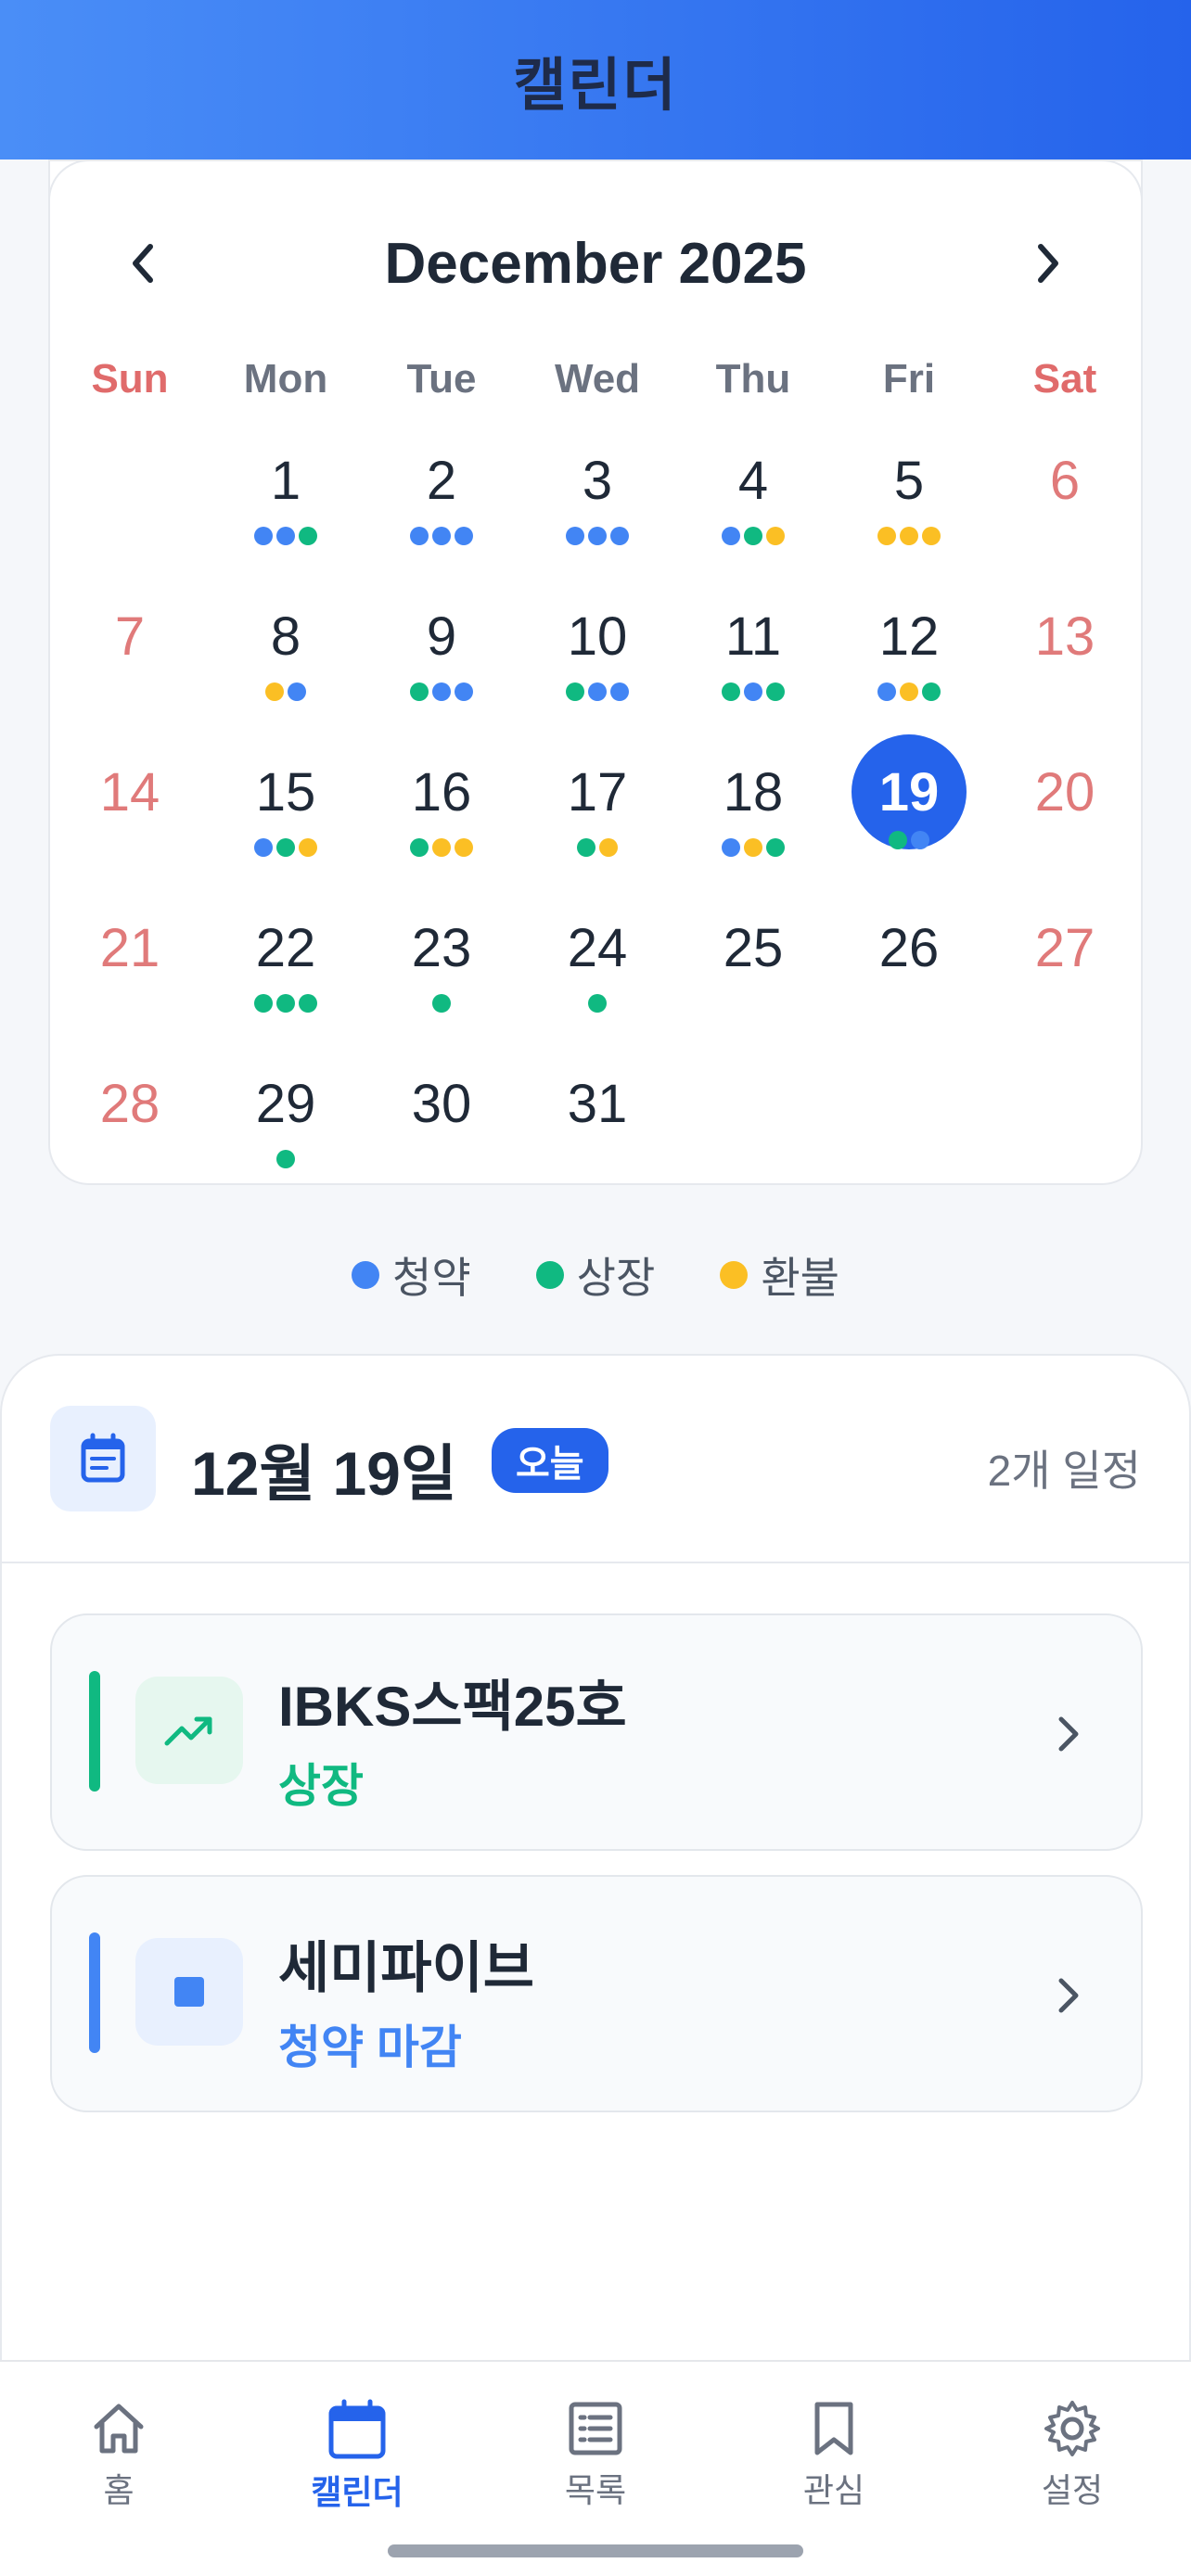 The height and width of the screenshot is (2576, 1191). What do you see at coordinates (753, 481) in the screenshot?
I see `day-number: 4` at bounding box center [753, 481].